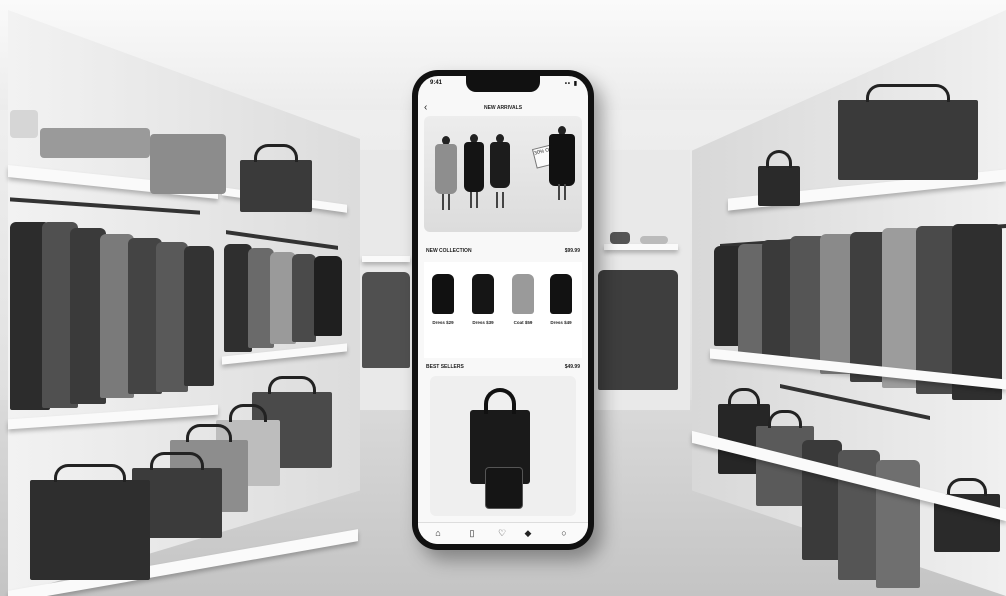 The height and width of the screenshot is (596, 1006). Describe the element at coordinates (523, 294) in the screenshot. I see `coat-image` at that location.